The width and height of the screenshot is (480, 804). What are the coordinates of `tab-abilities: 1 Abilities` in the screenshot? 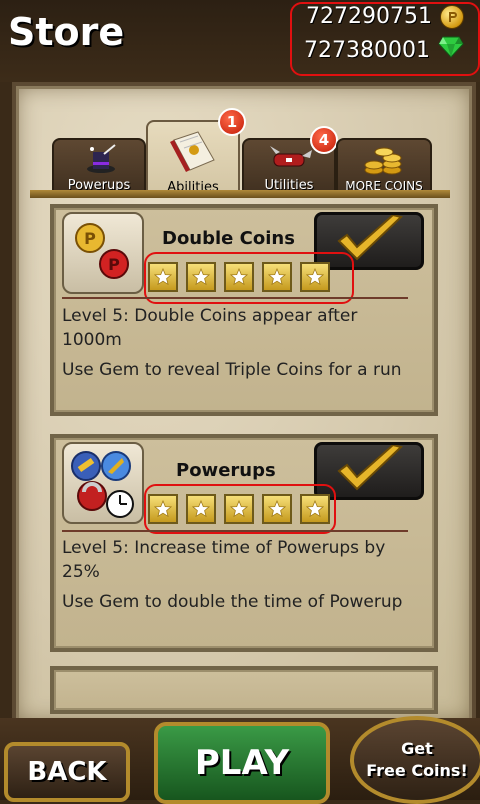 It's located at (196, 153).